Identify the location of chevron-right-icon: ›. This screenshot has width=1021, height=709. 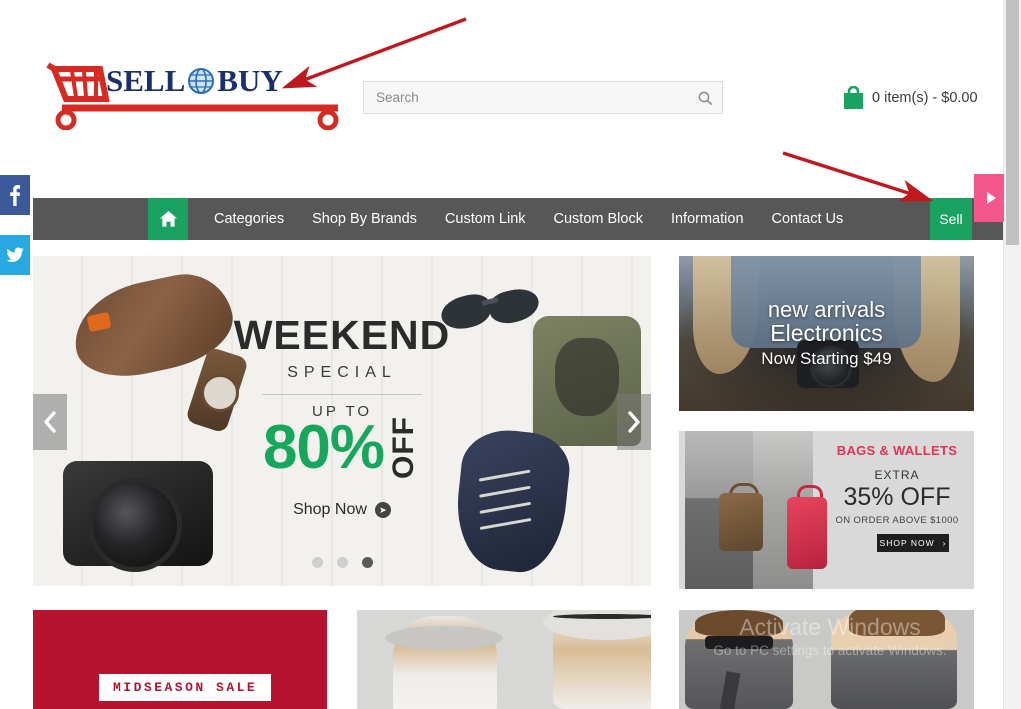
(944, 543).